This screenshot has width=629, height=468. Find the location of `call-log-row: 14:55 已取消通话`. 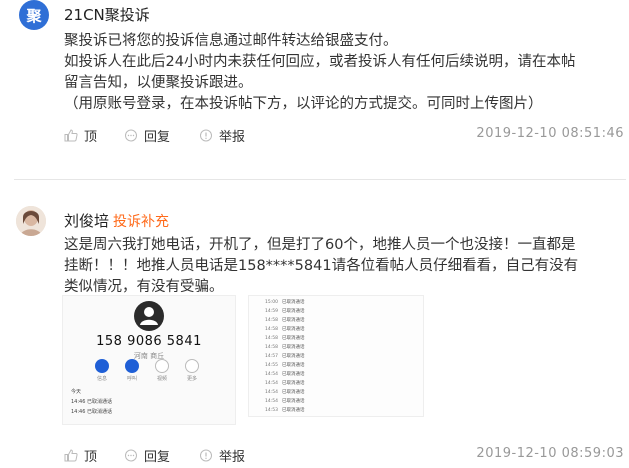

call-log-row: 14:55 已取消通话 is located at coordinates (284, 365).